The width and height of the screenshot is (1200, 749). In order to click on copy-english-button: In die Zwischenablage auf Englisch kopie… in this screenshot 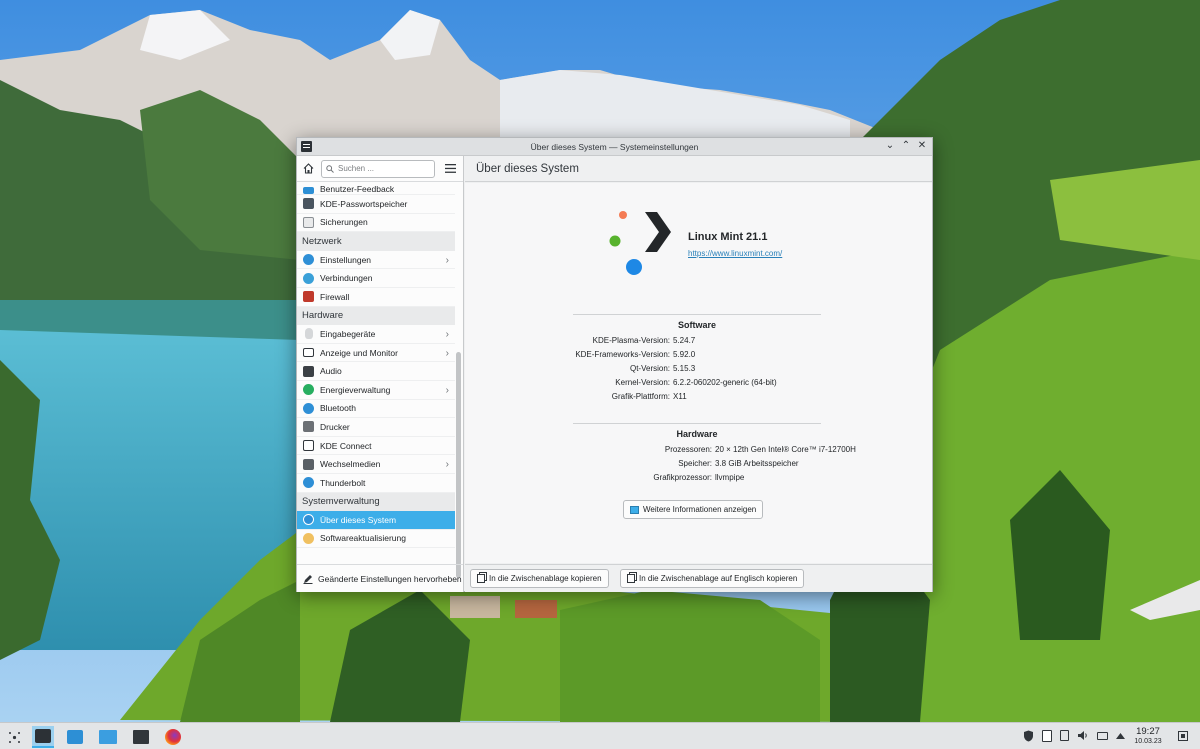, I will do `click(712, 578)`.